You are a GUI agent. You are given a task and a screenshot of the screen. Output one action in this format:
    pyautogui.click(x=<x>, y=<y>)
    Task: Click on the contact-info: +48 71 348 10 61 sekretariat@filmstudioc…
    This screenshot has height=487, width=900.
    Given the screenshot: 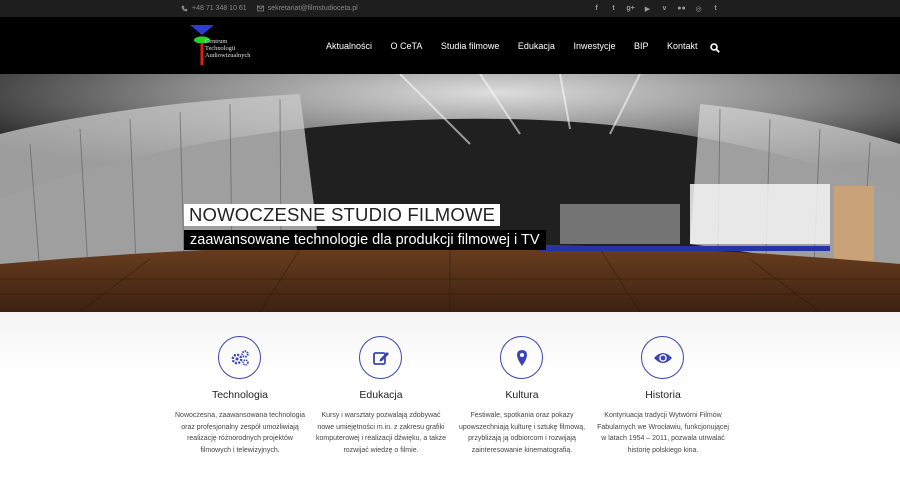 What is the action you would take?
    pyautogui.click(x=269, y=8)
    